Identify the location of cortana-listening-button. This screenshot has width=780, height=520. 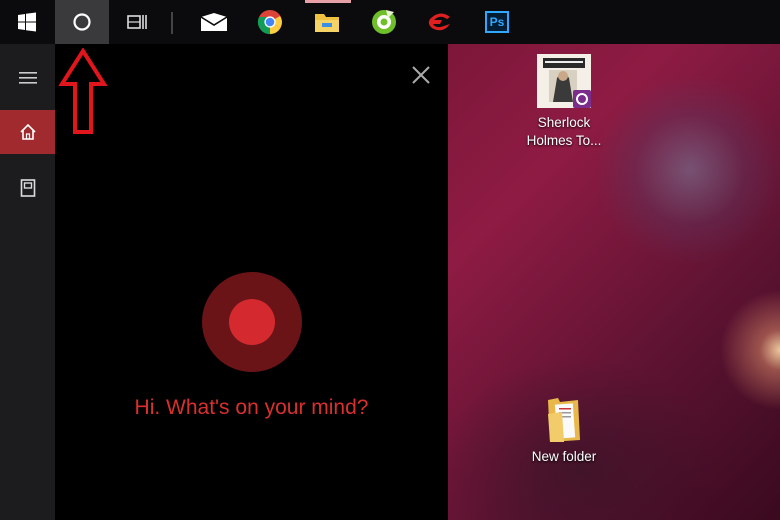
(252, 322).